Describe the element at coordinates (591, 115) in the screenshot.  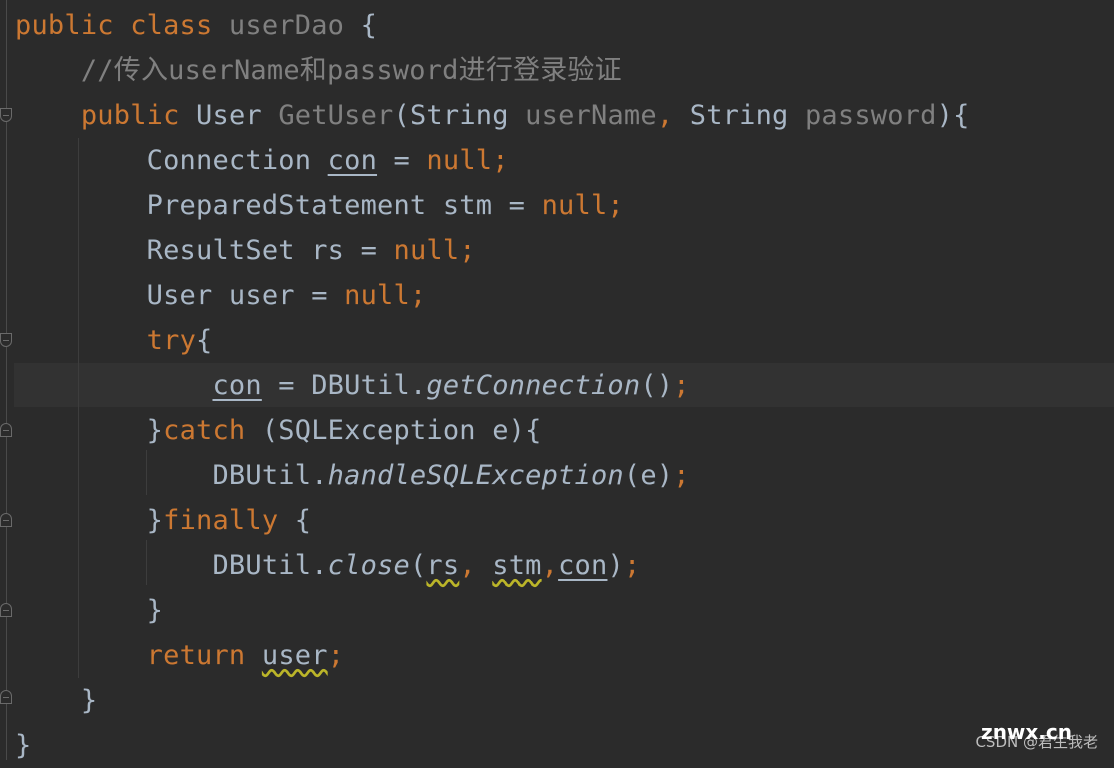
I see `code-token: userName` at that location.